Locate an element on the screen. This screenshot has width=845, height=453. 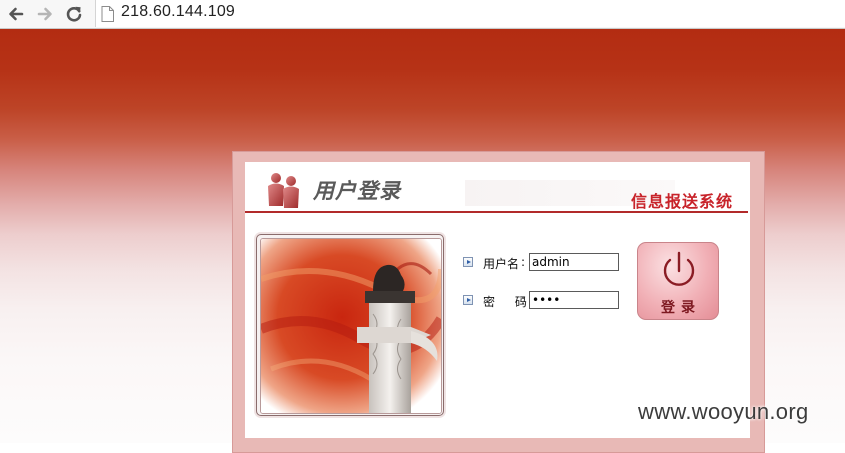
arrow-left-icon is located at coordinates (16, 14).